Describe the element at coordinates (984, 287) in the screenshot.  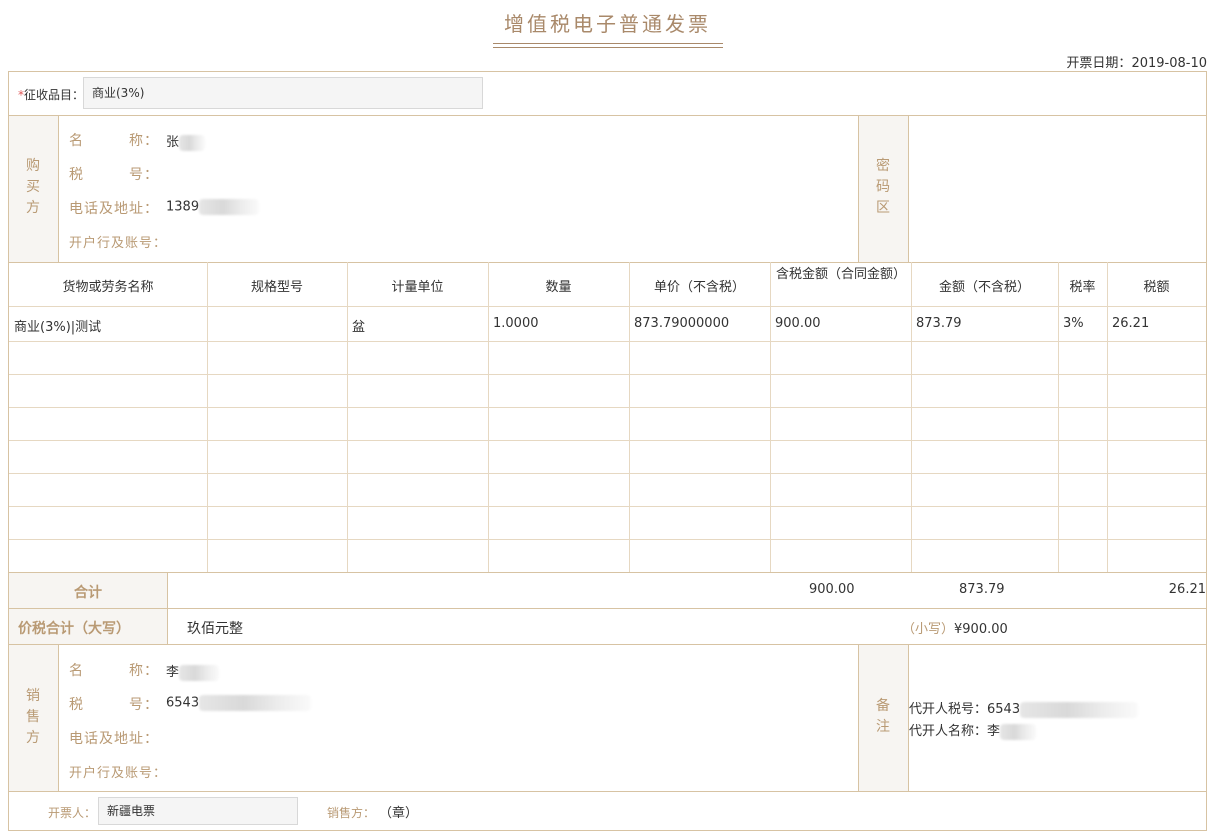
I see `col-header-amount: 金额（不含税）` at that location.